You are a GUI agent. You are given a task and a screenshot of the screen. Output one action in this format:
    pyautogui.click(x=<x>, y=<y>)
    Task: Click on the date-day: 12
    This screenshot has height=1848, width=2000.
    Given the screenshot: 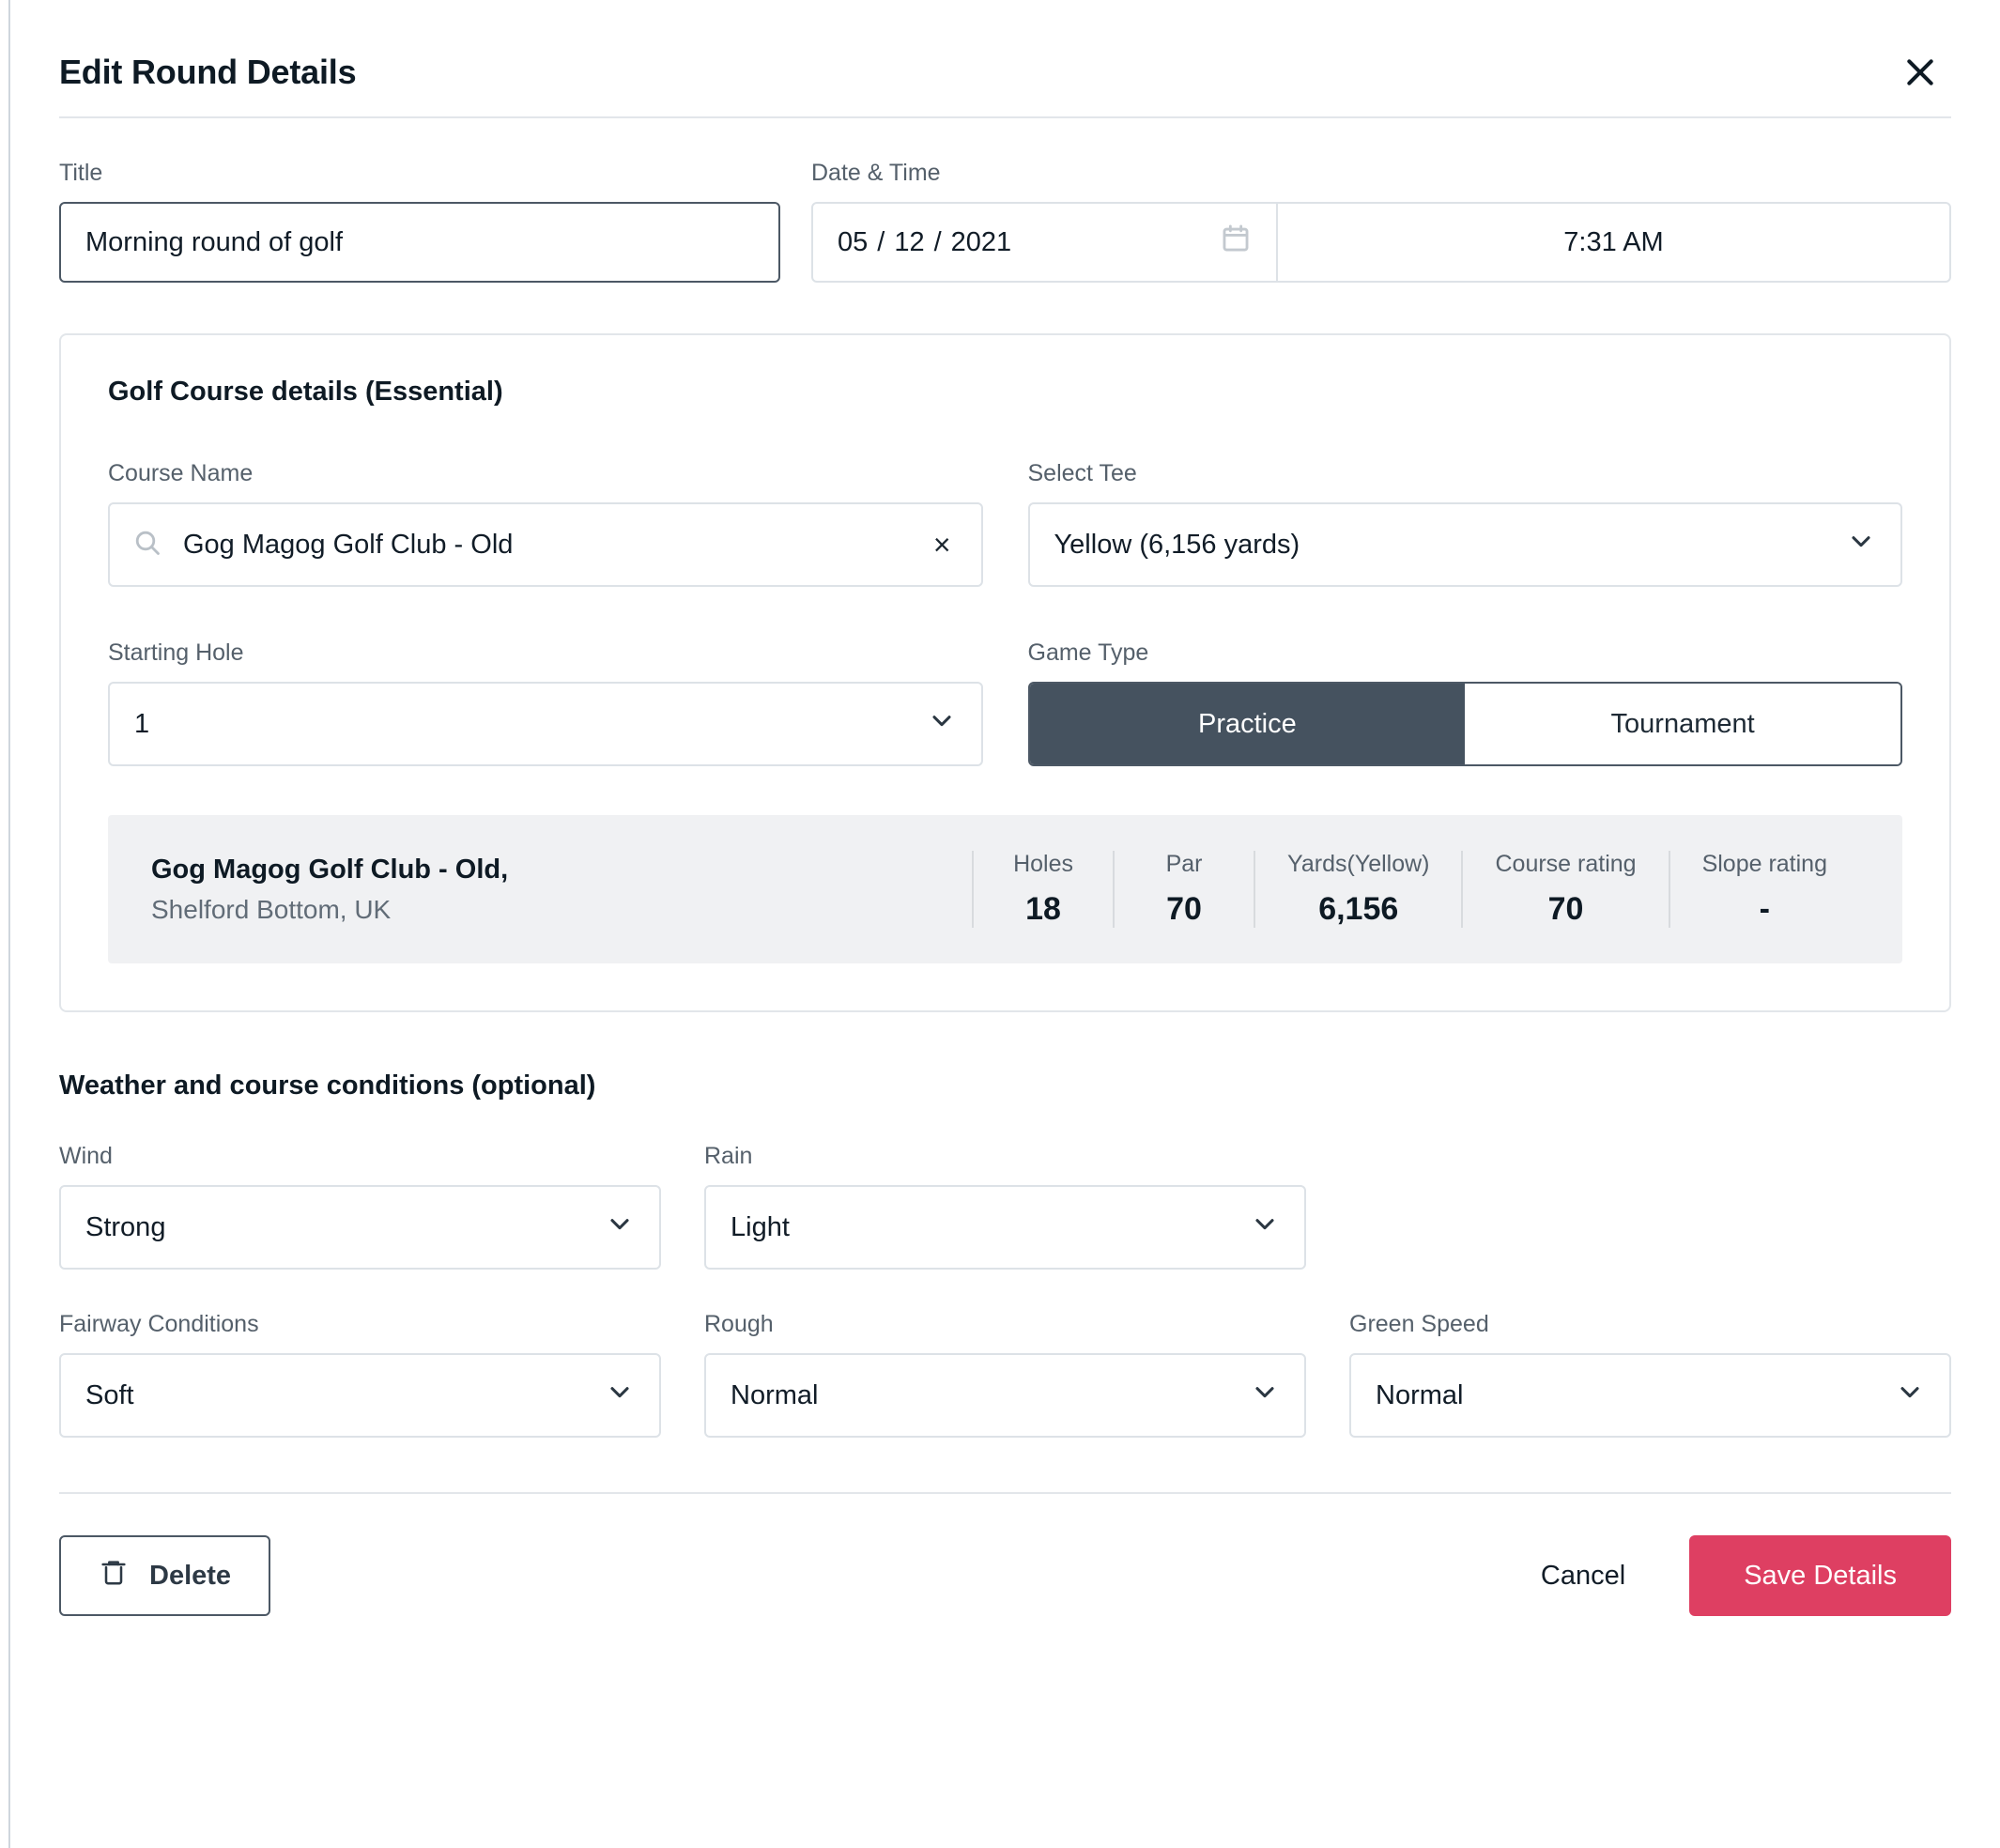 What is the action you would take?
    pyautogui.click(x=909, y=242)
    